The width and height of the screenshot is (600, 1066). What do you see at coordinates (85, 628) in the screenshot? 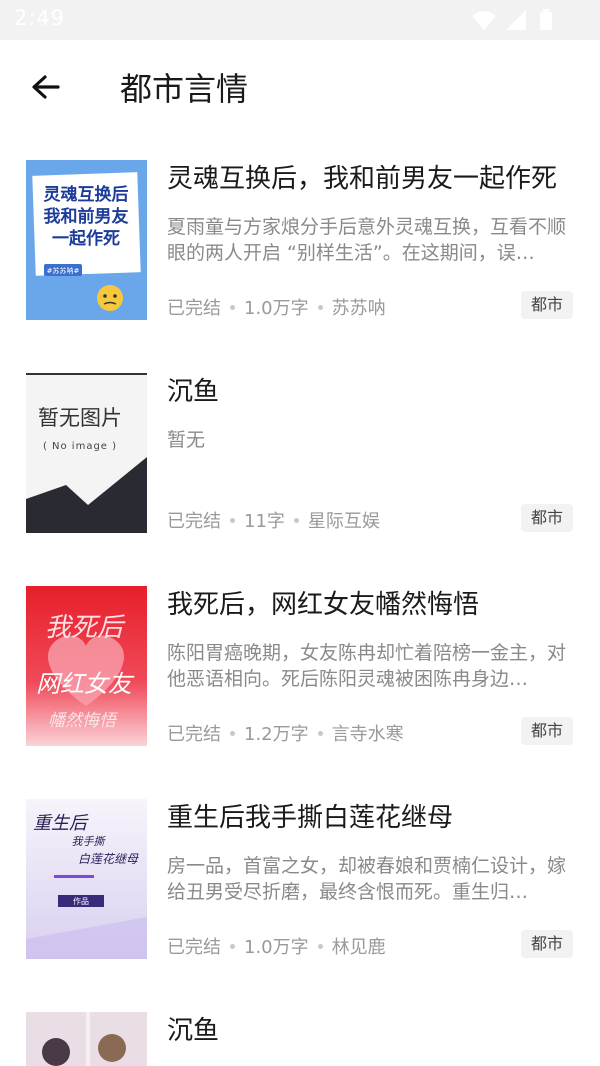
I see `cover-text-line: 我死后` at bounding box center [85, 628].